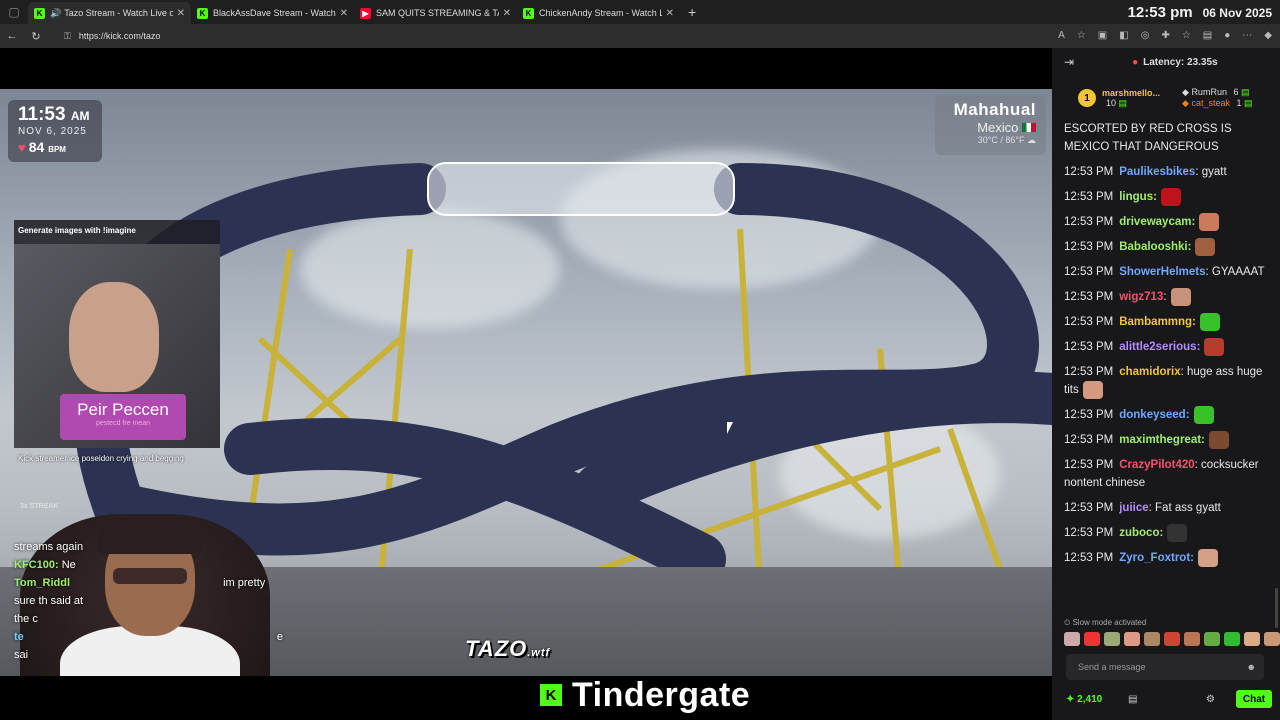 This screenshot has height=720, width=1280. I want to click on chat-settings-icon: ⚙, so click(1210, 699).